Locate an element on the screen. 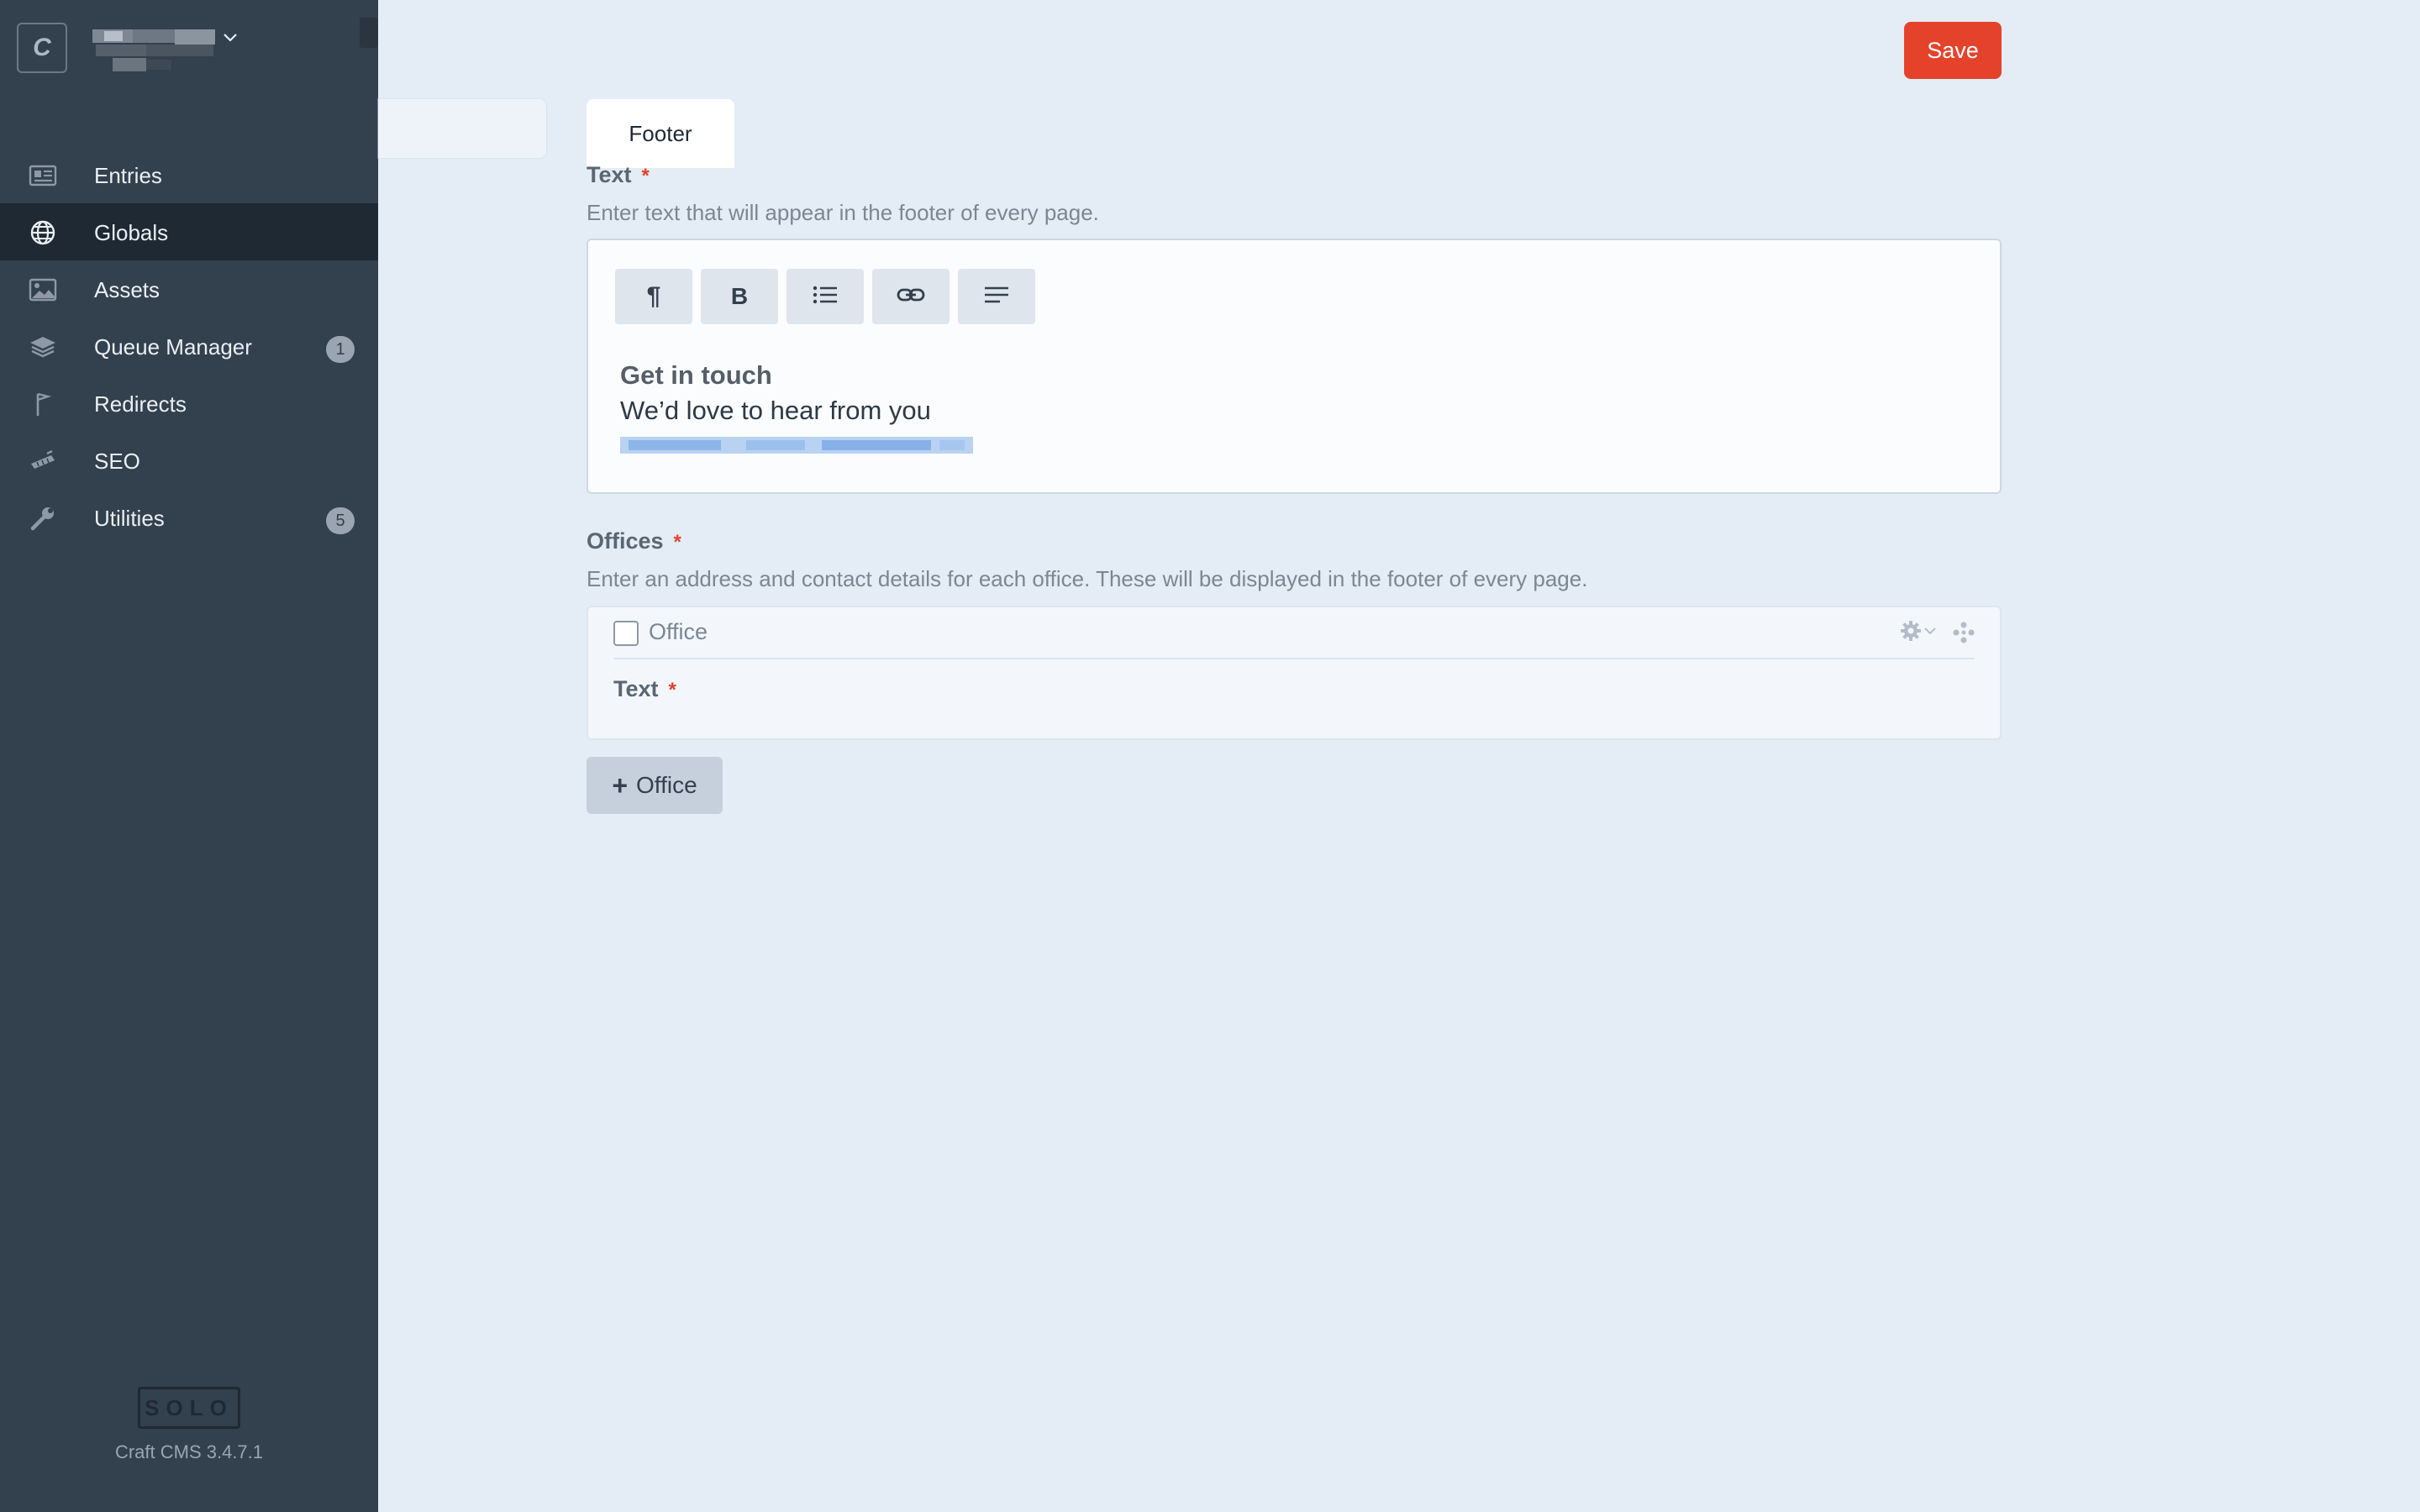  nav-label-globals: Globals is located at coordinates (131, 232).